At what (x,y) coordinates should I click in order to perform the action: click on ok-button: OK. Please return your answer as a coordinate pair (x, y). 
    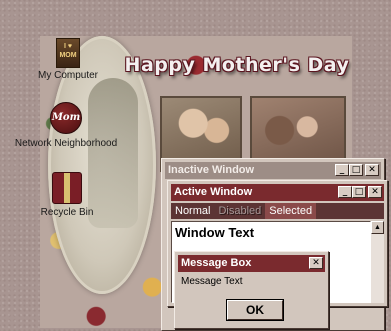
    Looking at the image, I should click on (255, 310).